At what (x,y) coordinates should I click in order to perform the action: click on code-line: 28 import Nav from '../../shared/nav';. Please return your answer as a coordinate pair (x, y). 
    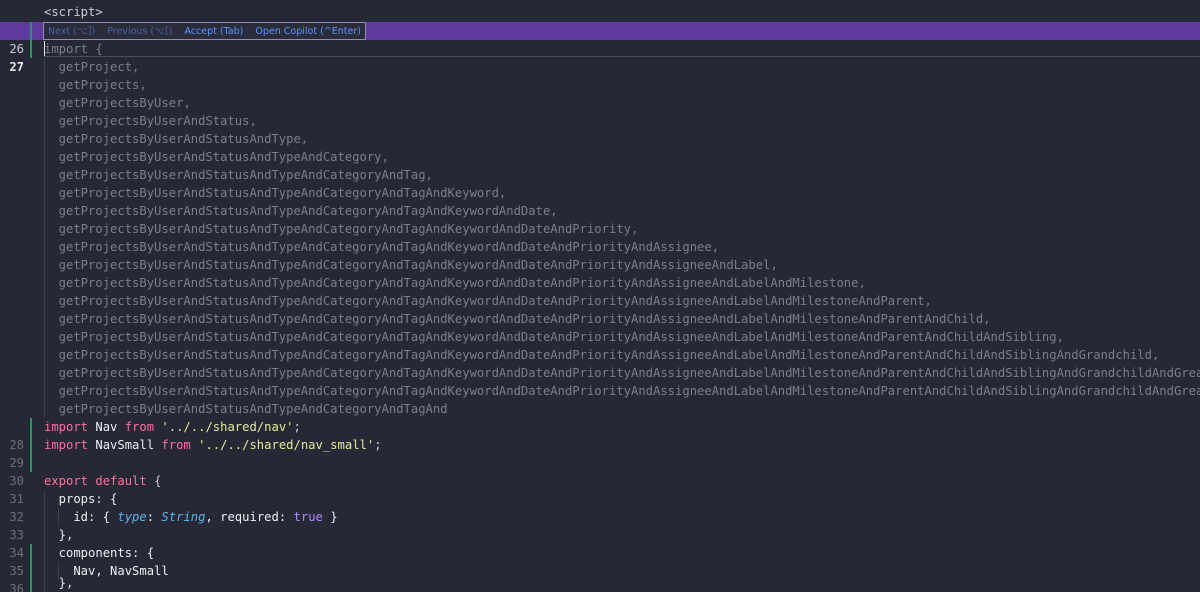
    Looking at the image, I should click on (600, 435).